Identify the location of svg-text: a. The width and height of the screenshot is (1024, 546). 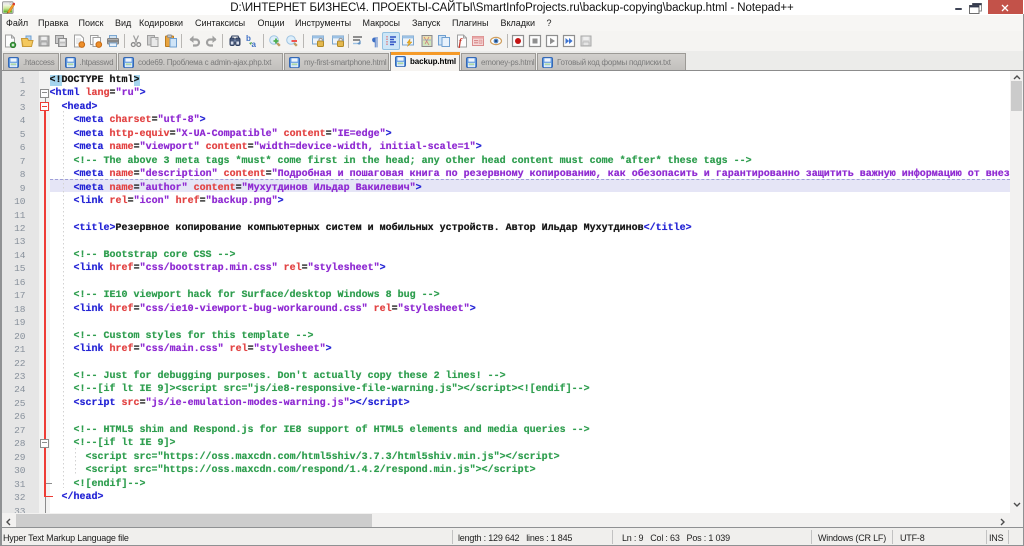
(254, 44).